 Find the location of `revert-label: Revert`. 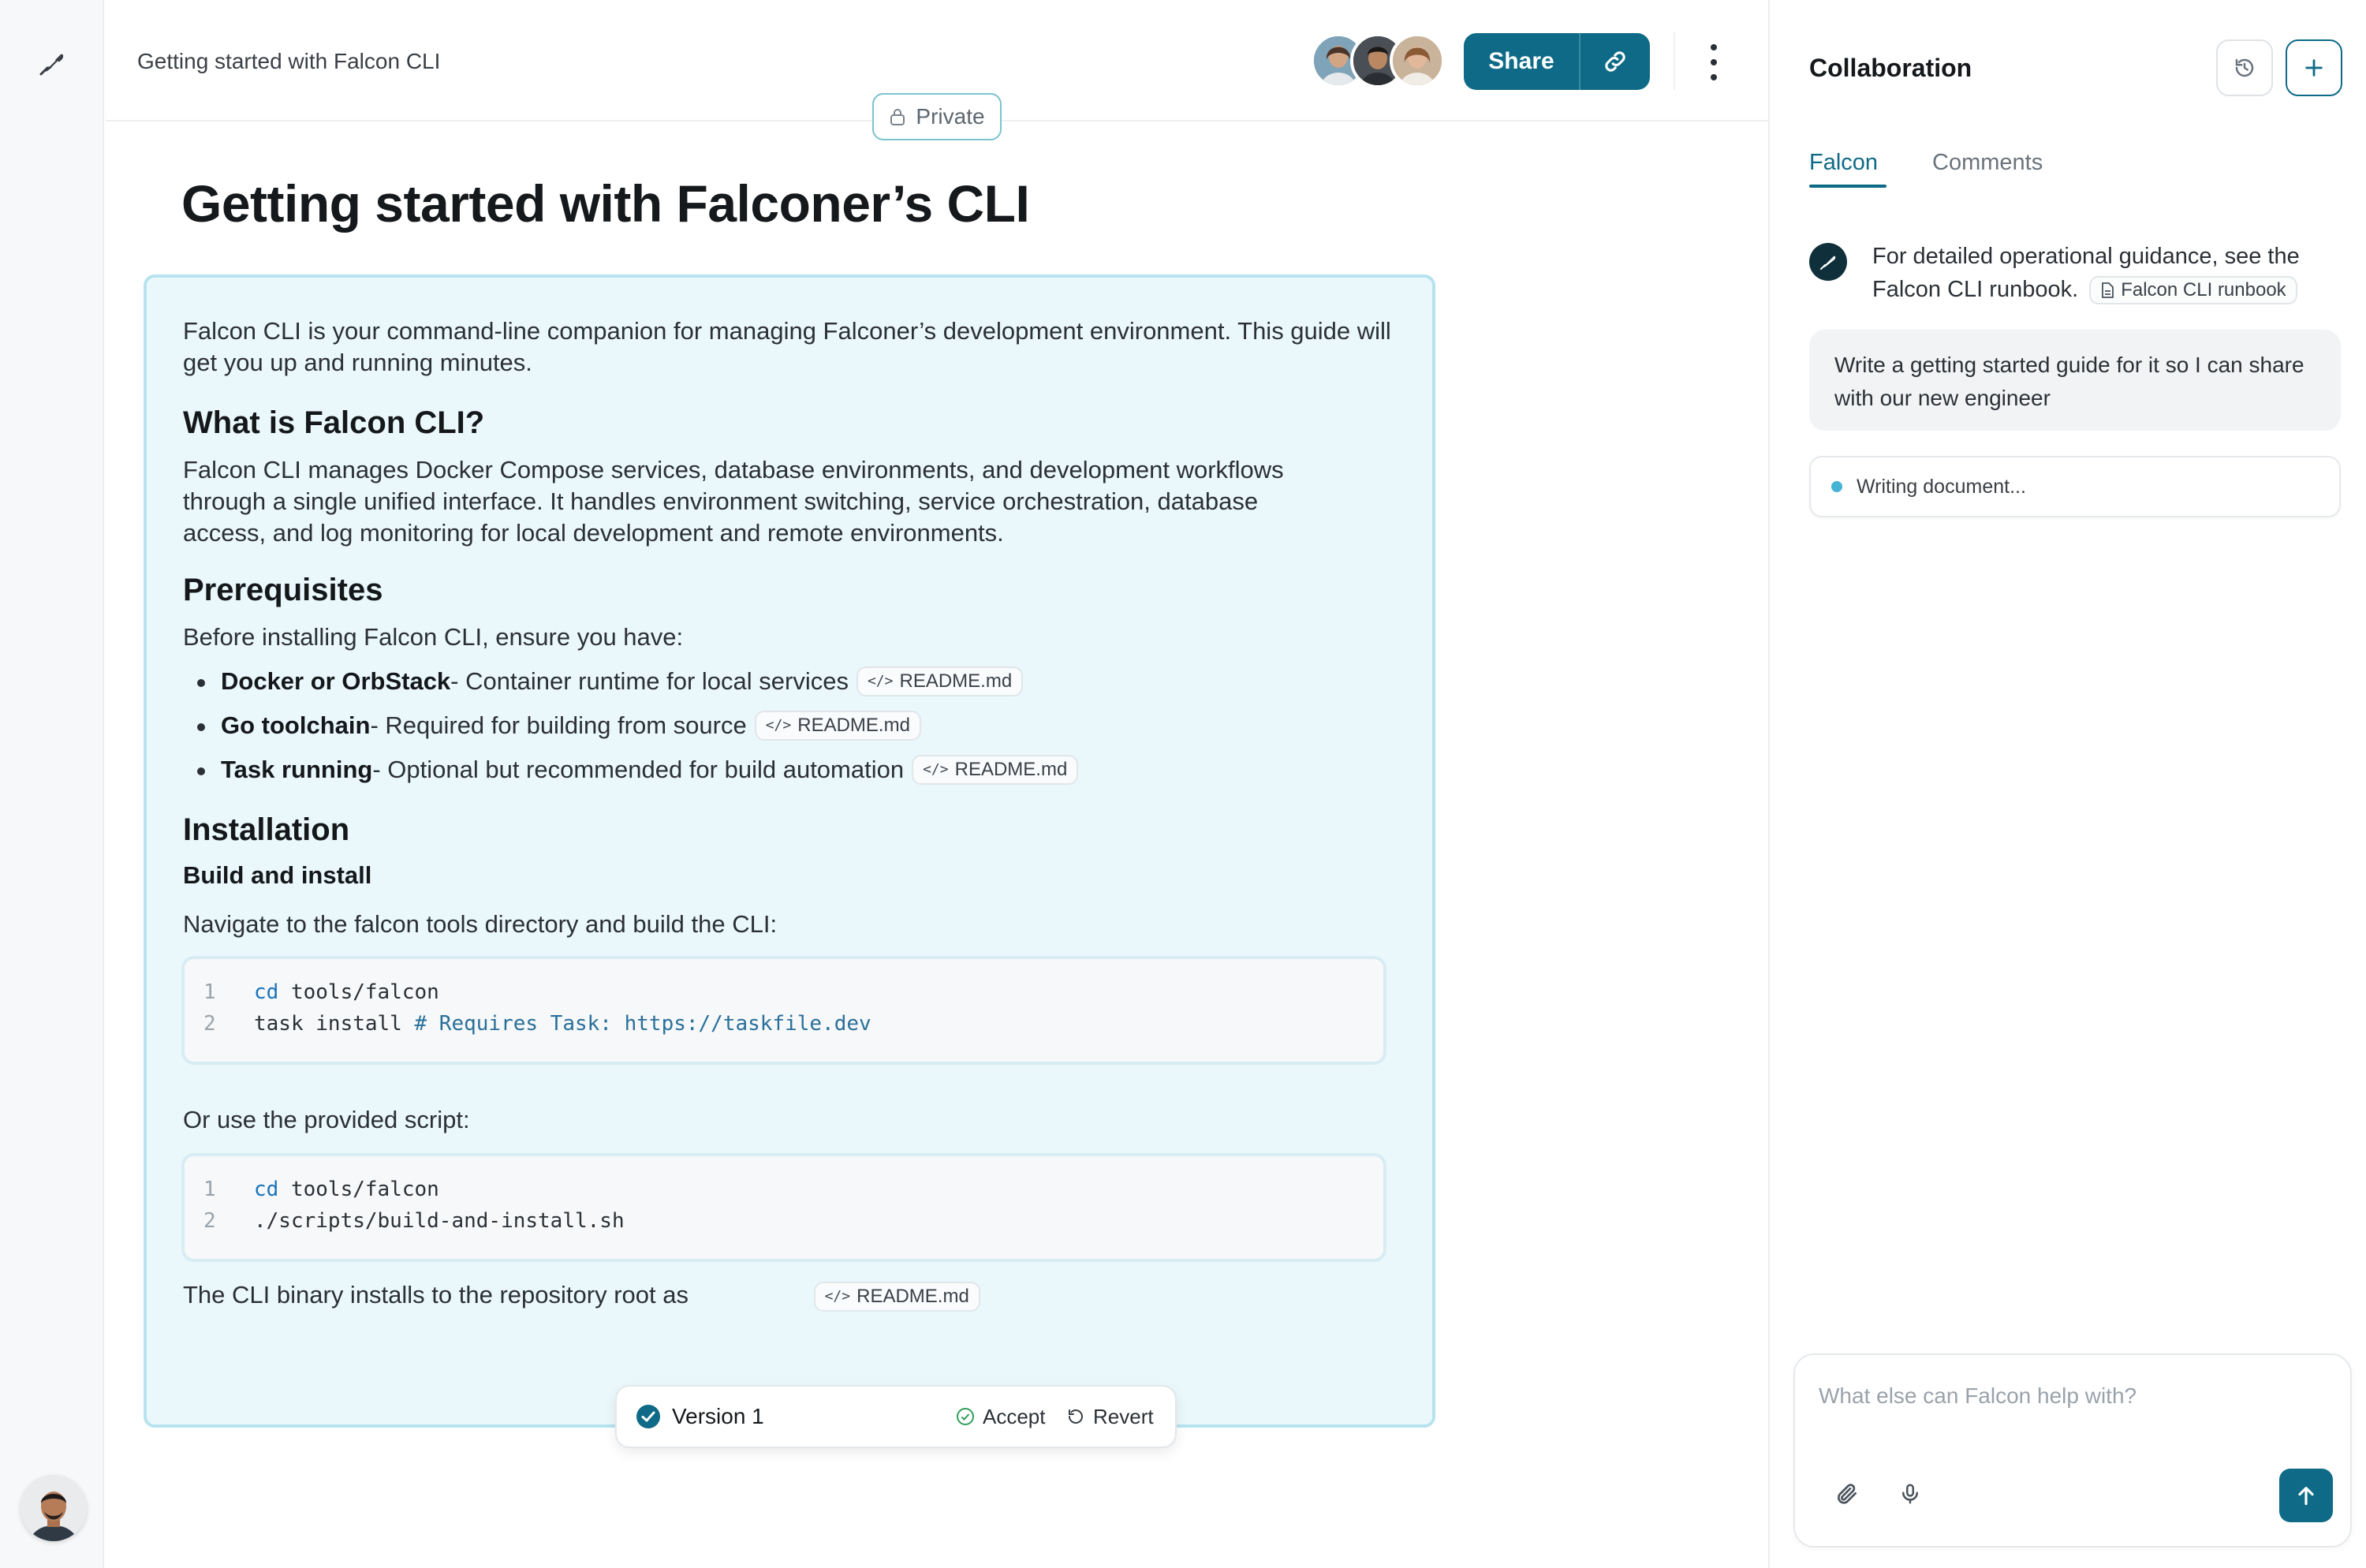

revert-label: Revert is located at coordinates (1123, 1416).